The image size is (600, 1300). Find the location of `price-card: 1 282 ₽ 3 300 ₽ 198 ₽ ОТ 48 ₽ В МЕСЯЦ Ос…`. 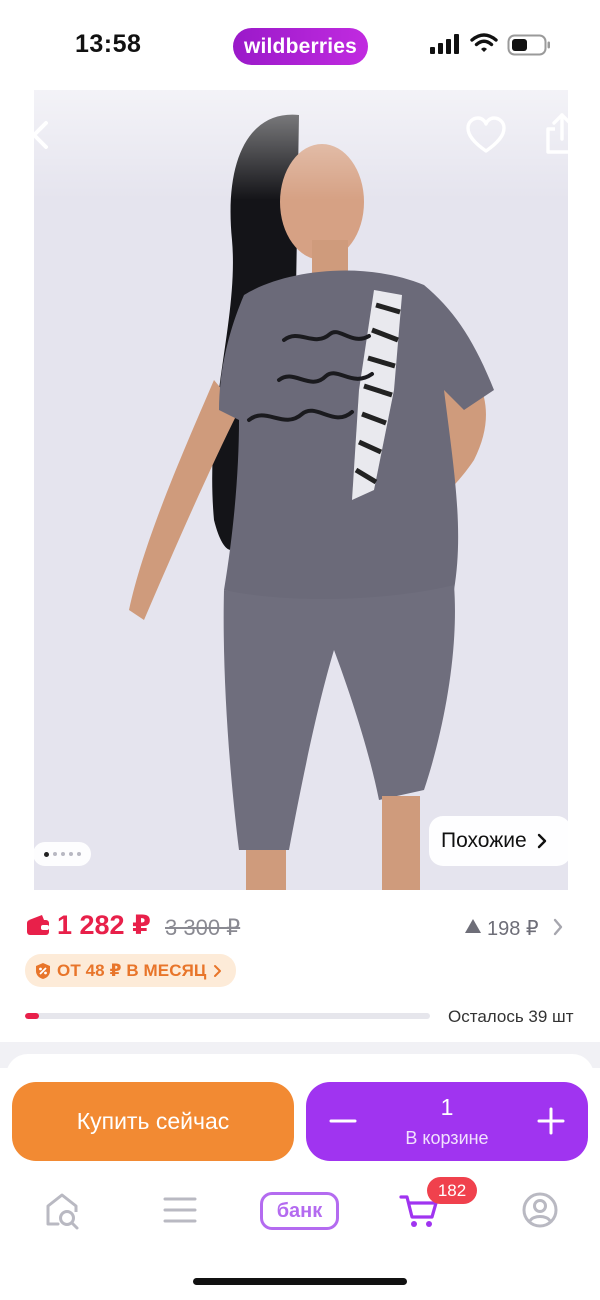

price-card: 1 282 ₽ 3 300 ₽ 198 ₽ ОТ 48 ₽ В МЕСЯЦ Ос… is located at coordinates (300, 966).